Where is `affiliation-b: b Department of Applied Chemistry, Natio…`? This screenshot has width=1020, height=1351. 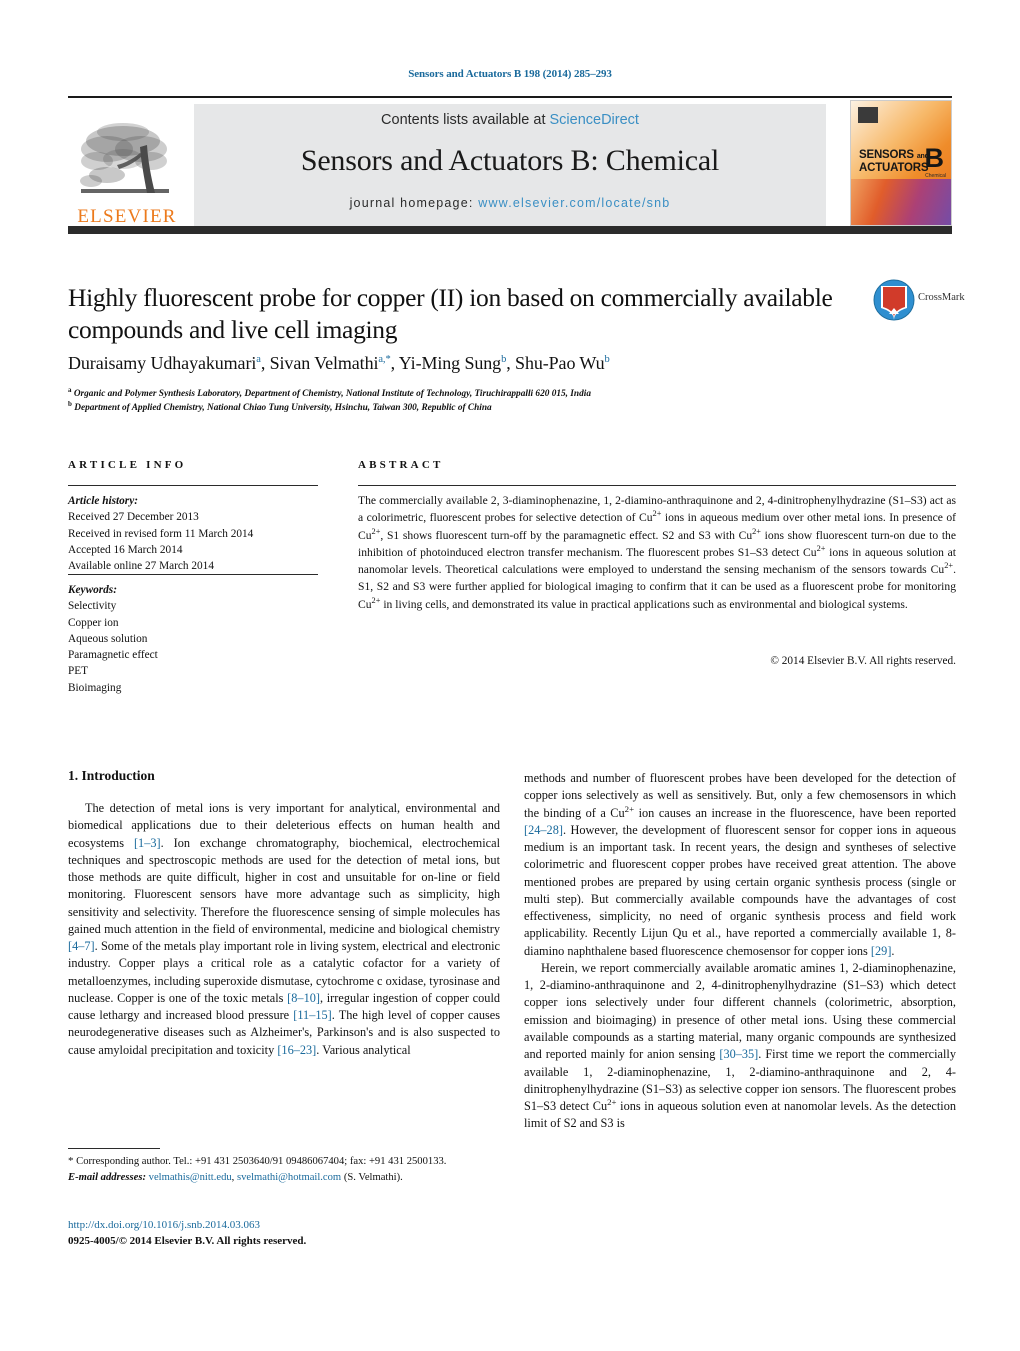
affiliation-b: b Department of Applied Chemistry, Natio… is located at coordinates (280, 407).